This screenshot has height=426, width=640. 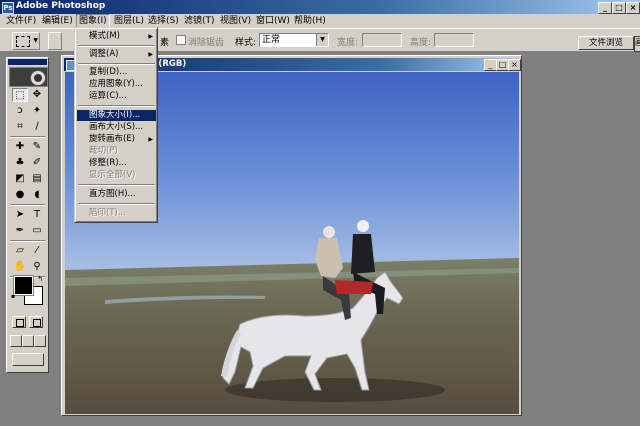 I want to click on quick-mask-icon, so click(x=37, y=323).